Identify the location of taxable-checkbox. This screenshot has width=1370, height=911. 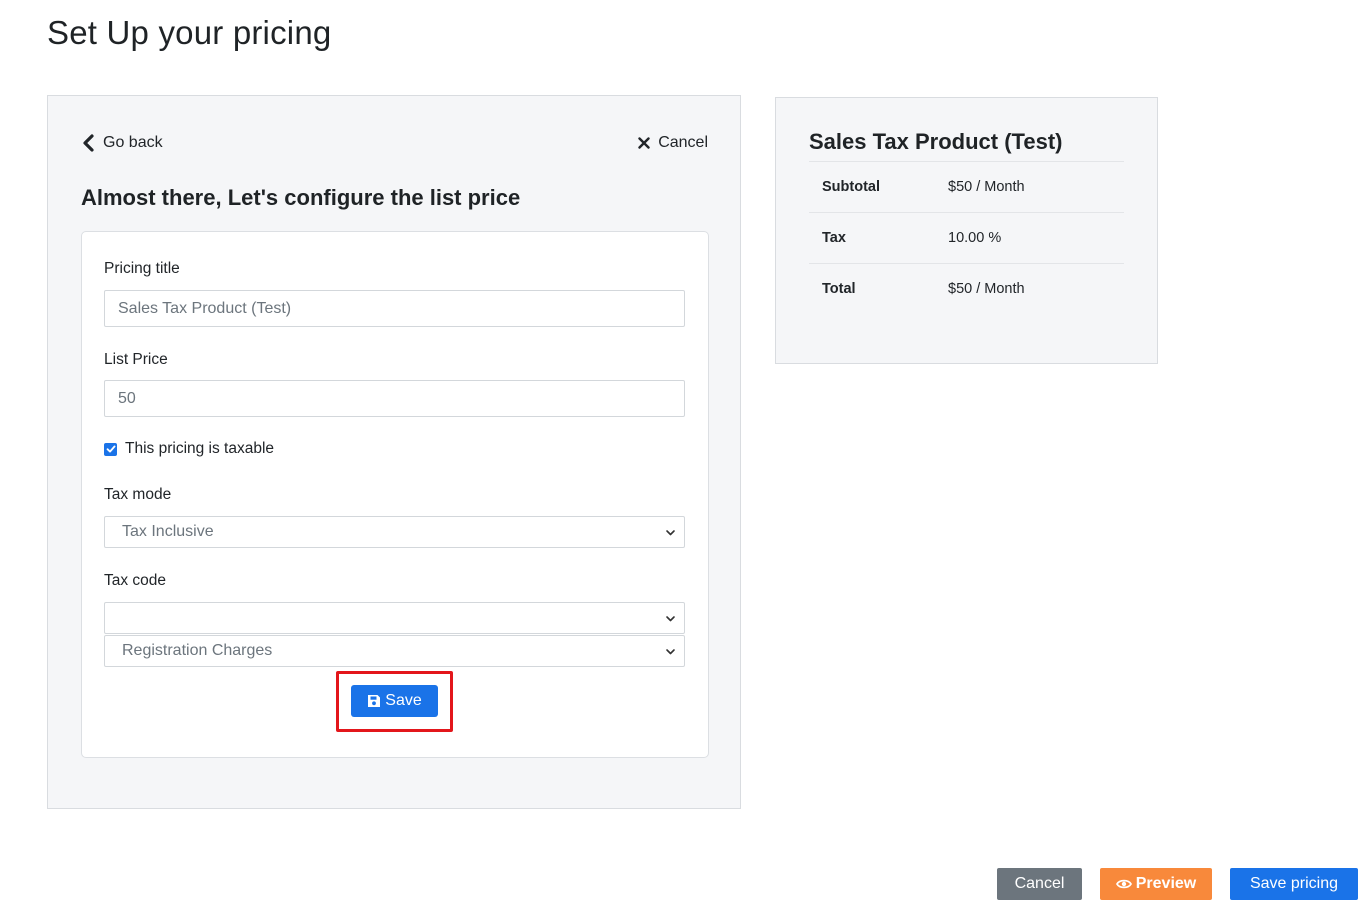
(110, 449).